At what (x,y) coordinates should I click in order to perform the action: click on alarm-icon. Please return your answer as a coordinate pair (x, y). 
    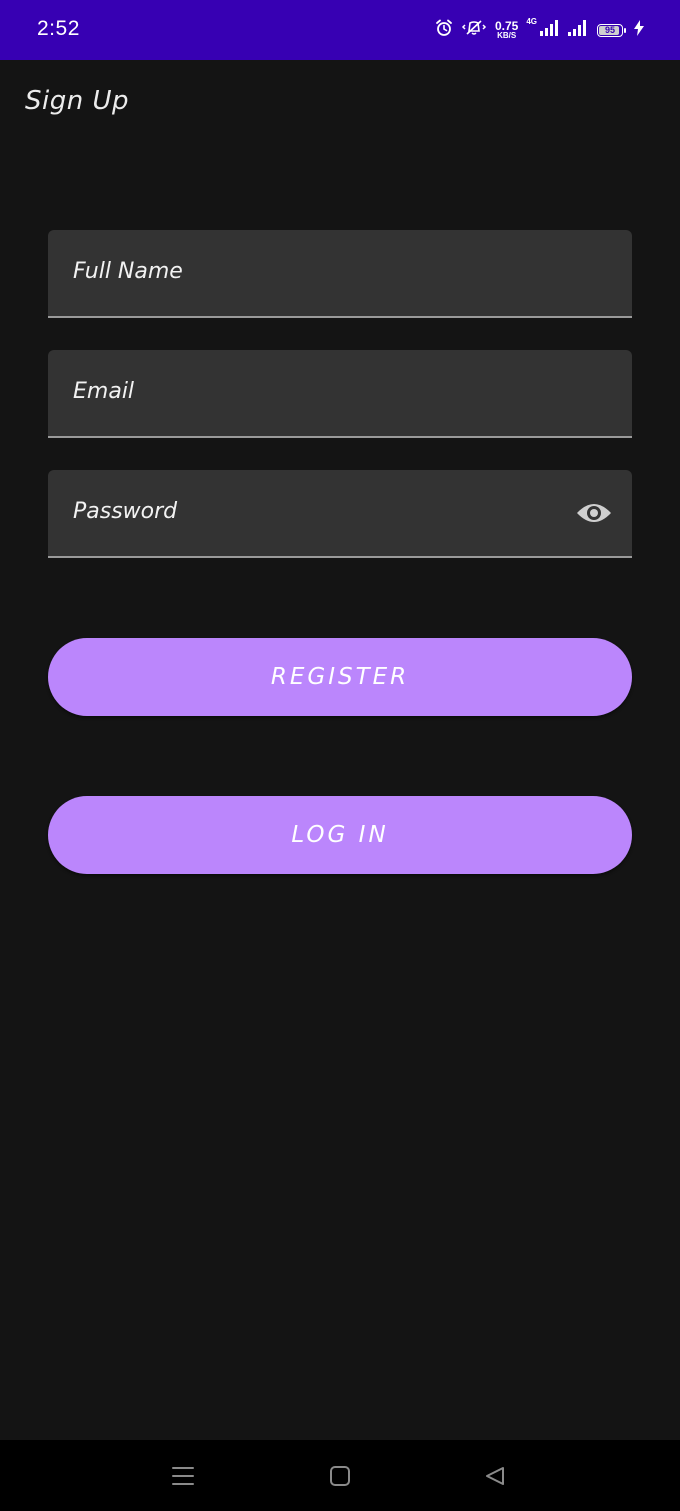
    Looking at the image, I should click on (444, 30).